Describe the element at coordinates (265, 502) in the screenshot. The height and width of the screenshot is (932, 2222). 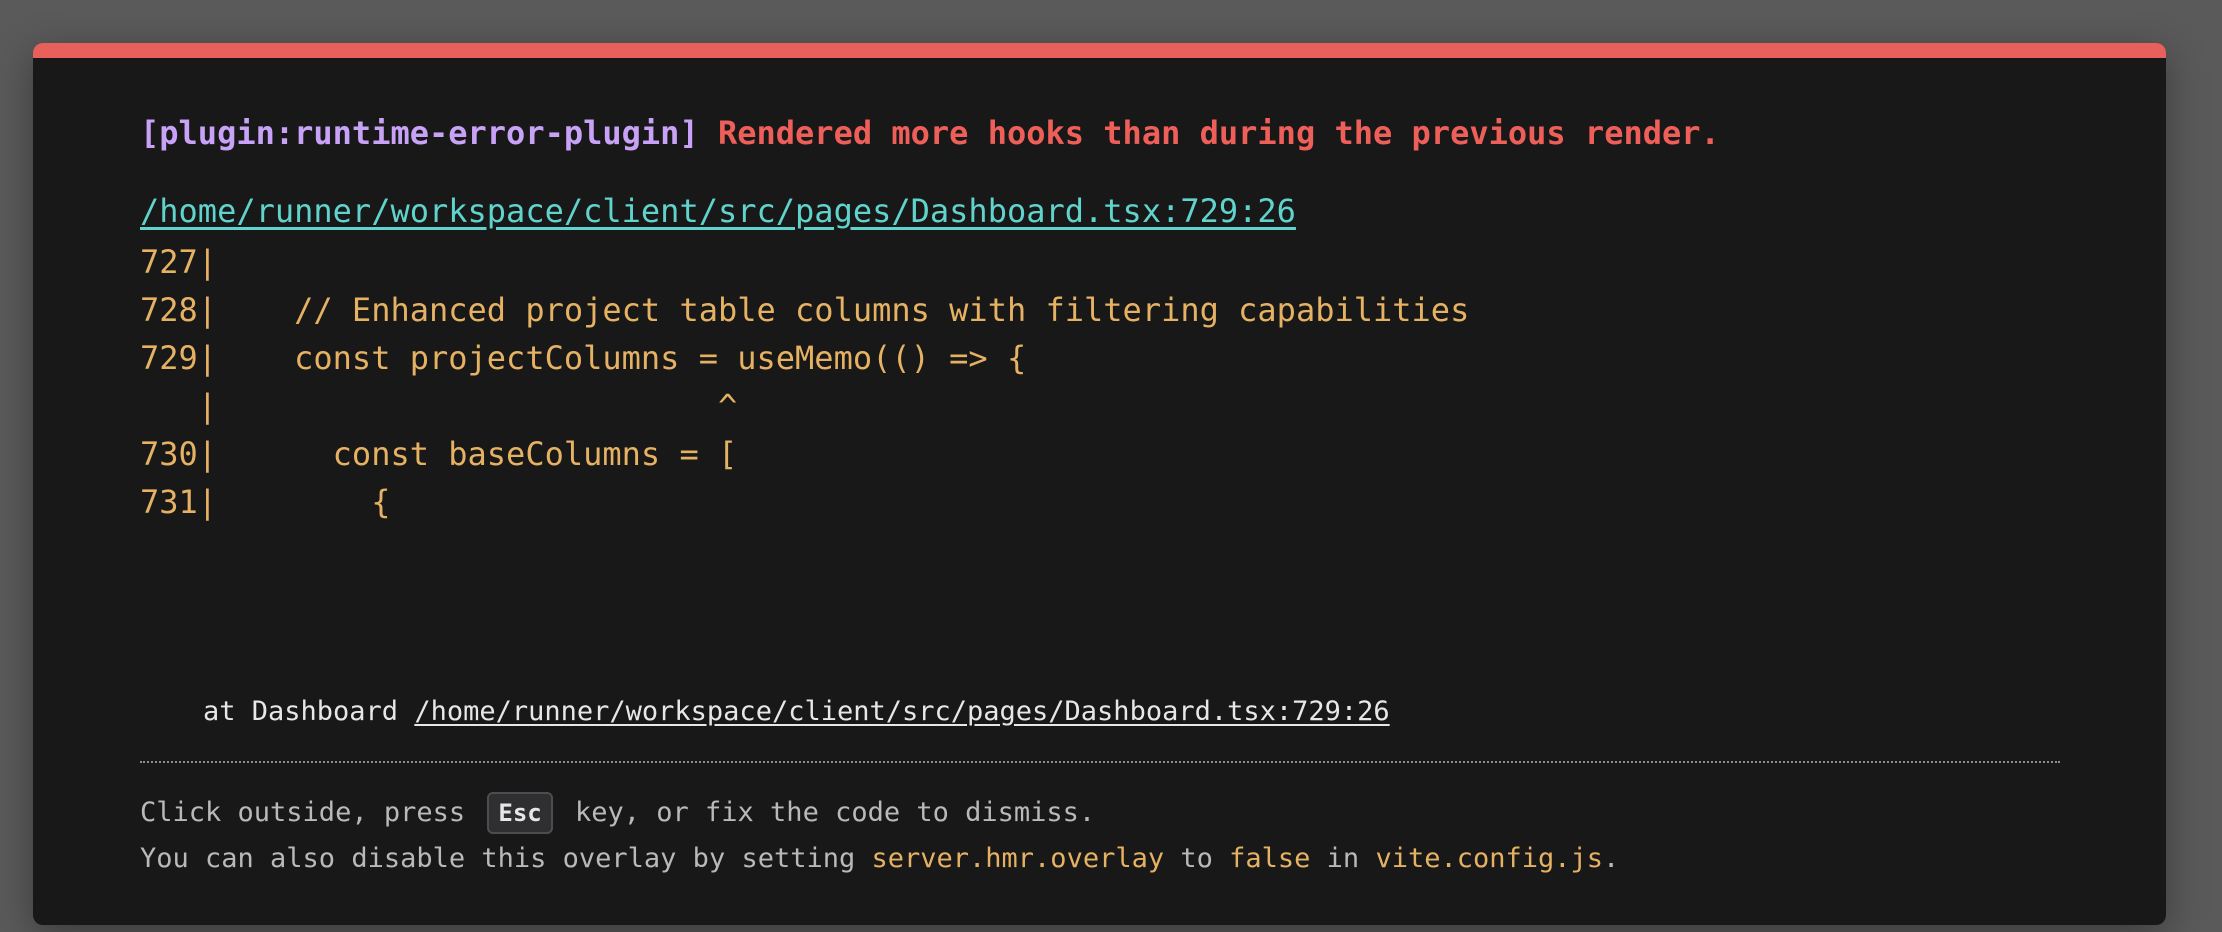
I see `code-line: 731| {` at that location.